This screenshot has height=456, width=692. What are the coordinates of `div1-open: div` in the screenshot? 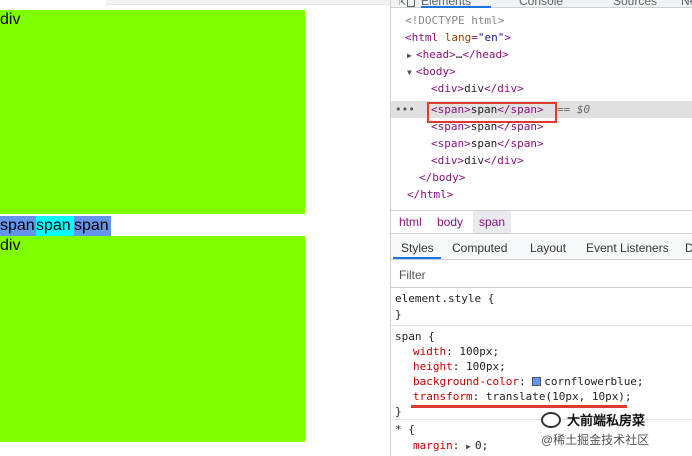 It's located at (447, 88).